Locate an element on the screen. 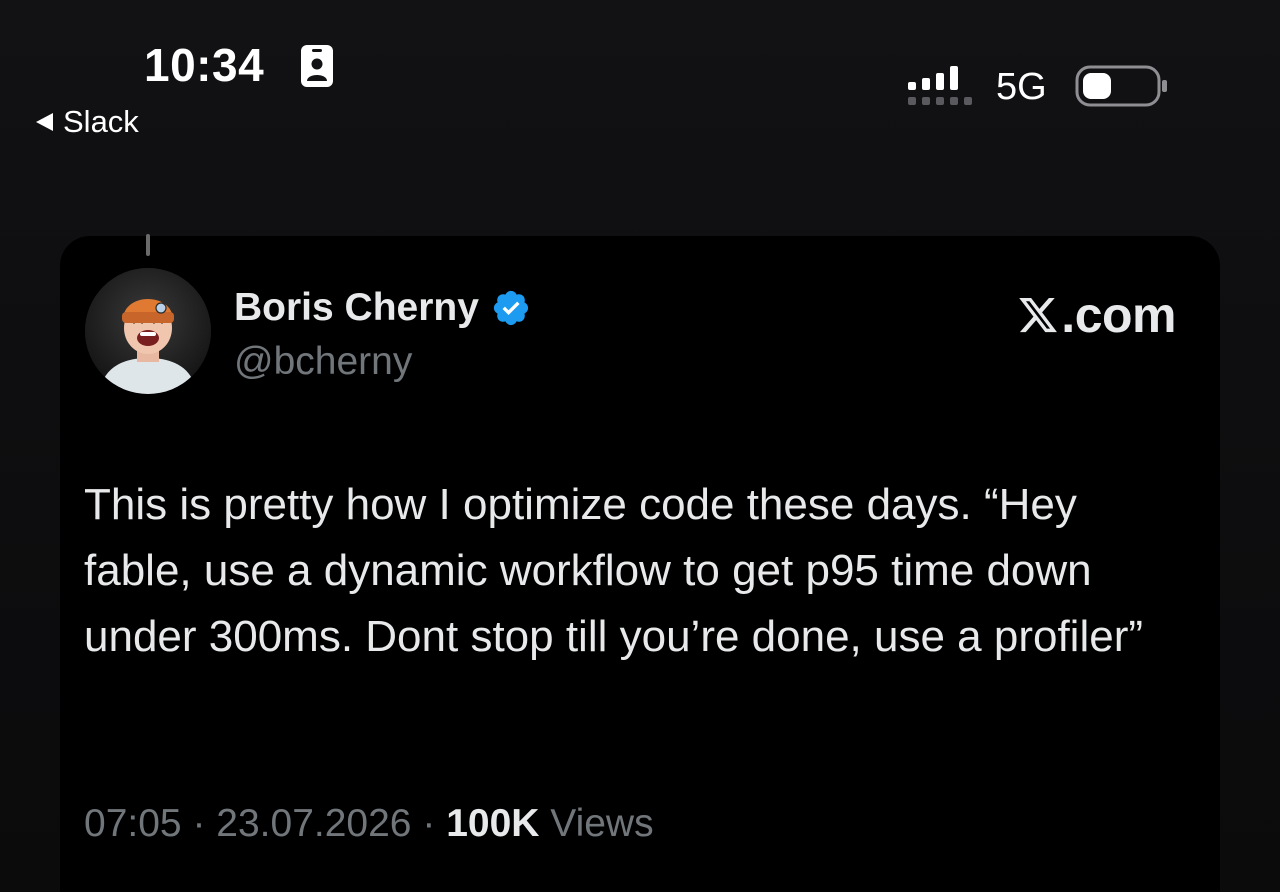 The width and height of the screenshot is (1280, 892). tweet-time: 07:05 is located at coordinates (133, 823).